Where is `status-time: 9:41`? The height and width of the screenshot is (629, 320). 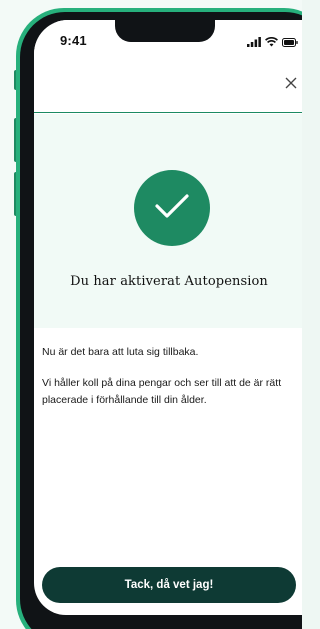 status-time: 9:41 is located at coordinates (73, 40).